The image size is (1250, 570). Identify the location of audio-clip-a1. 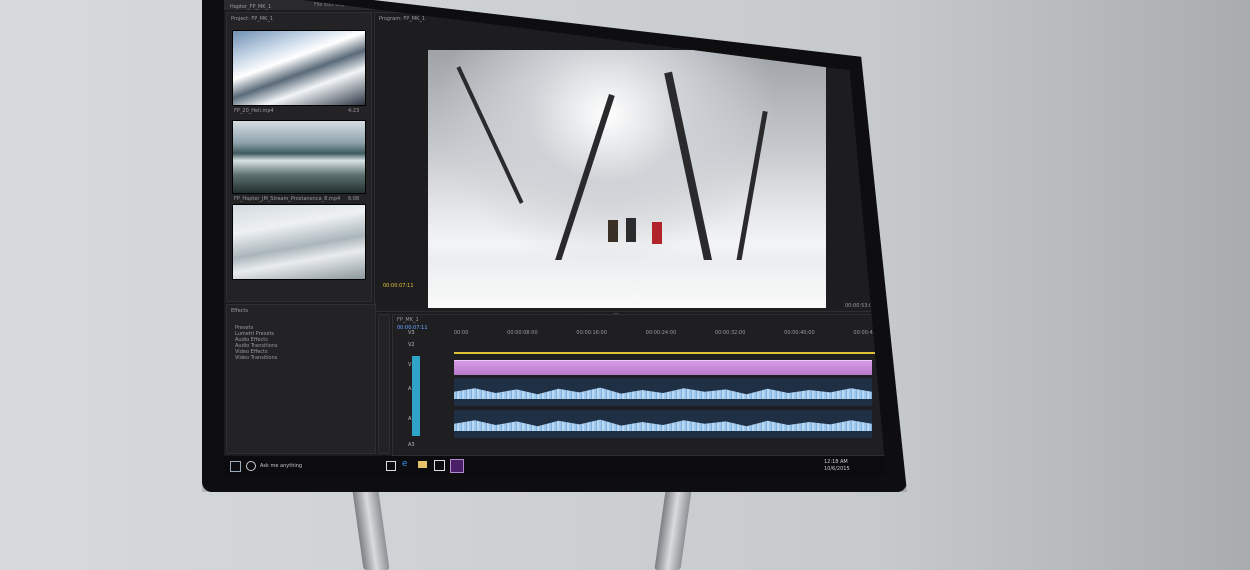
(663, 392).